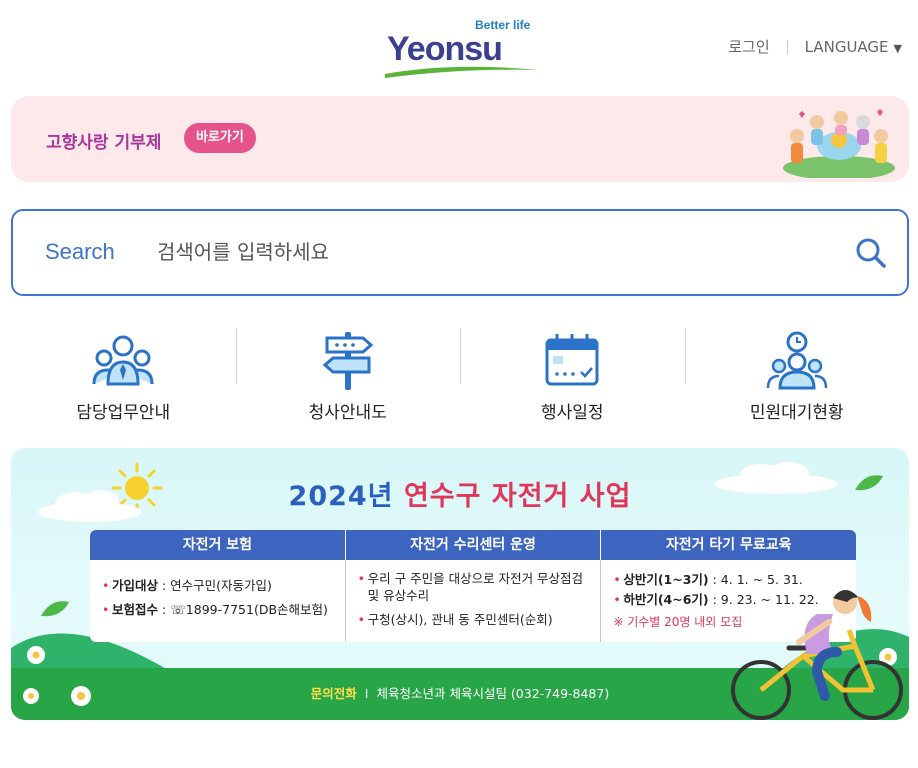  I want to click on utility-nav: 로그인 LANGUAGE ▼, so click(815, 46).